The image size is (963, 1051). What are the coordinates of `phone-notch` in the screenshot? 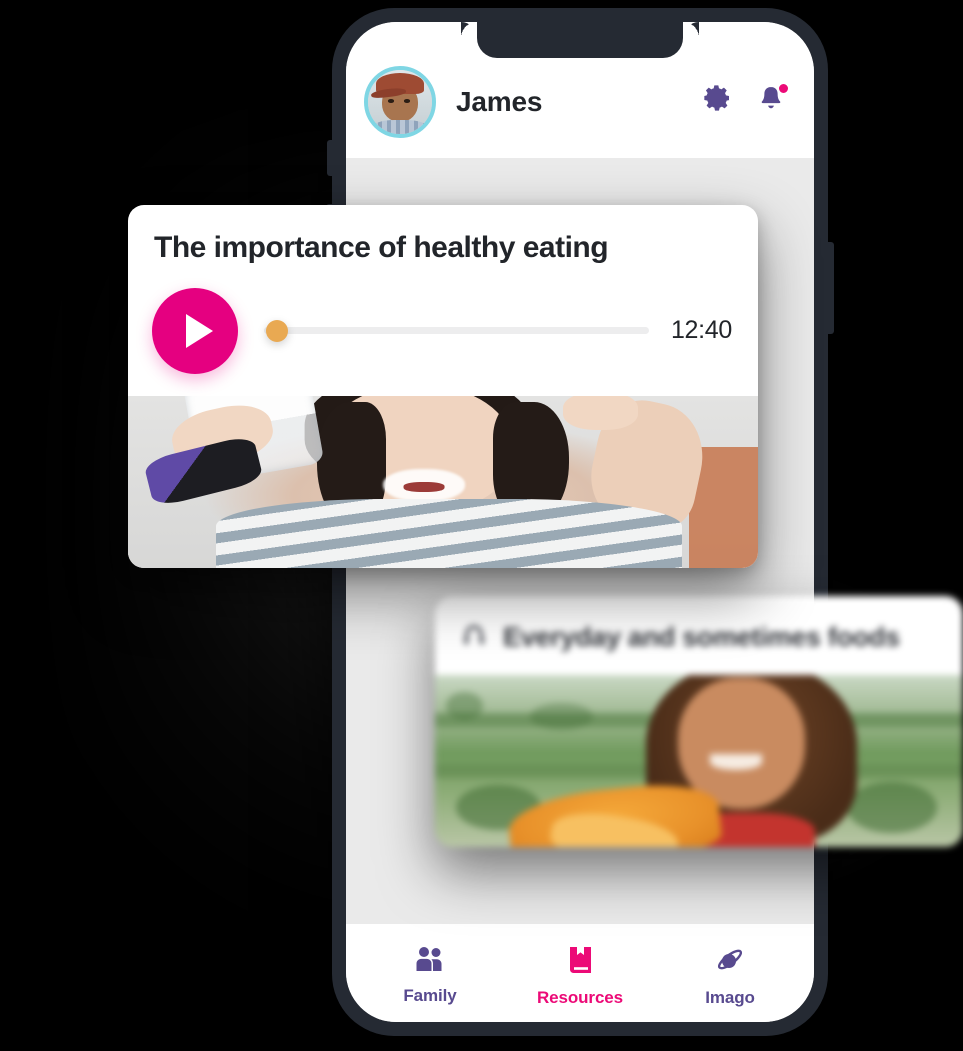 It's located at (580, 40).